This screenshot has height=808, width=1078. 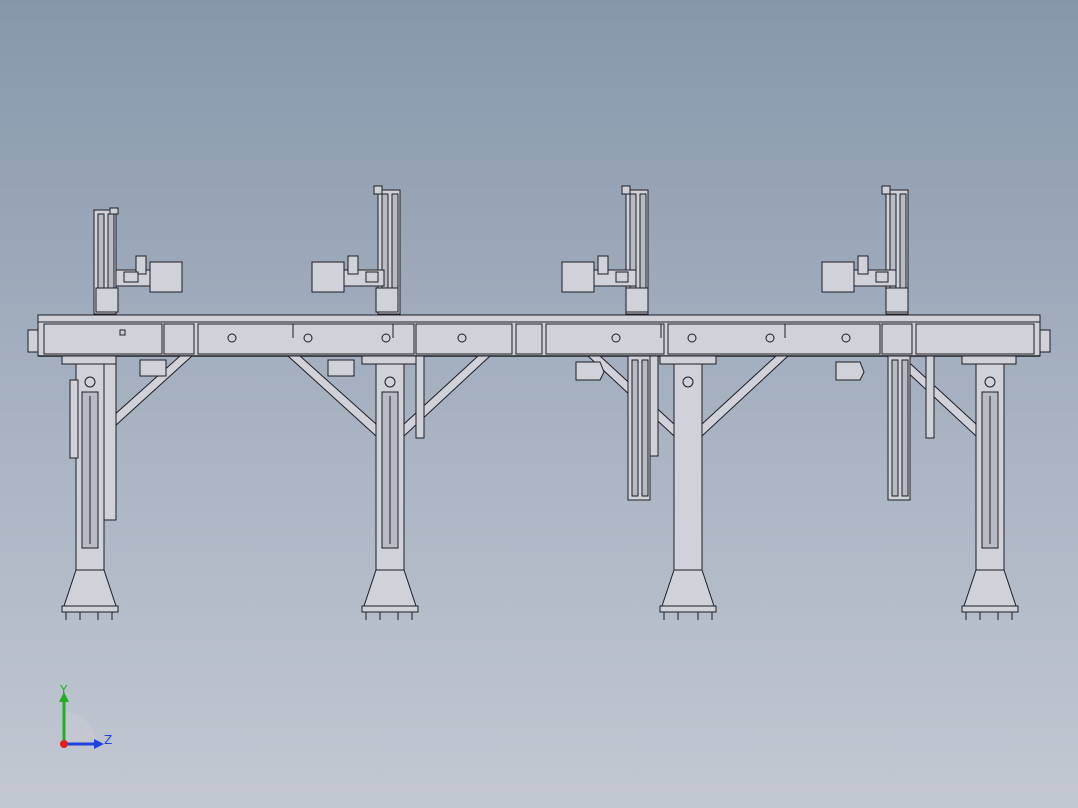 I want to click on triad-rotation-arc, so click(x=80, y=720).